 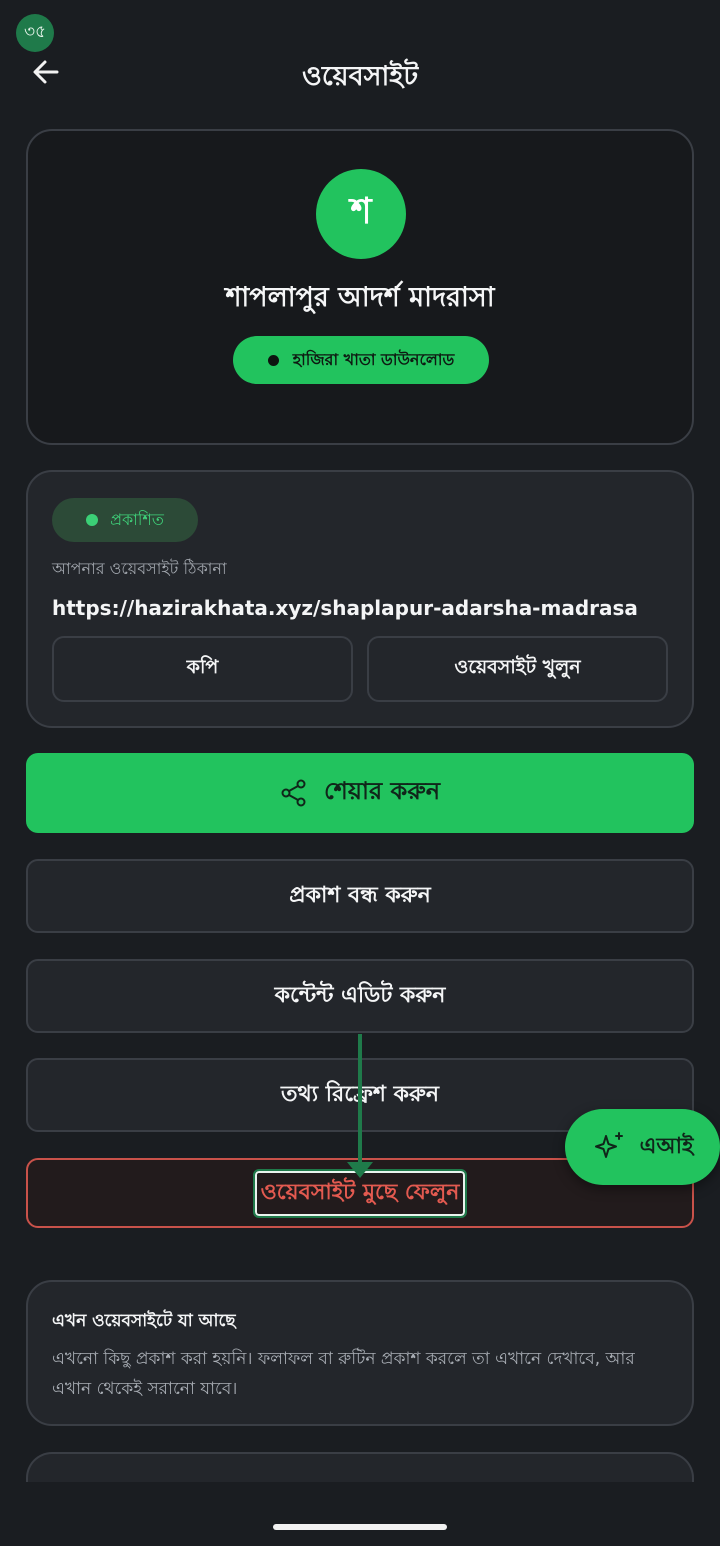 I want to click on edit-content-button: কন্টেন্ট এডিট করুন, so click(x=360, y=996).